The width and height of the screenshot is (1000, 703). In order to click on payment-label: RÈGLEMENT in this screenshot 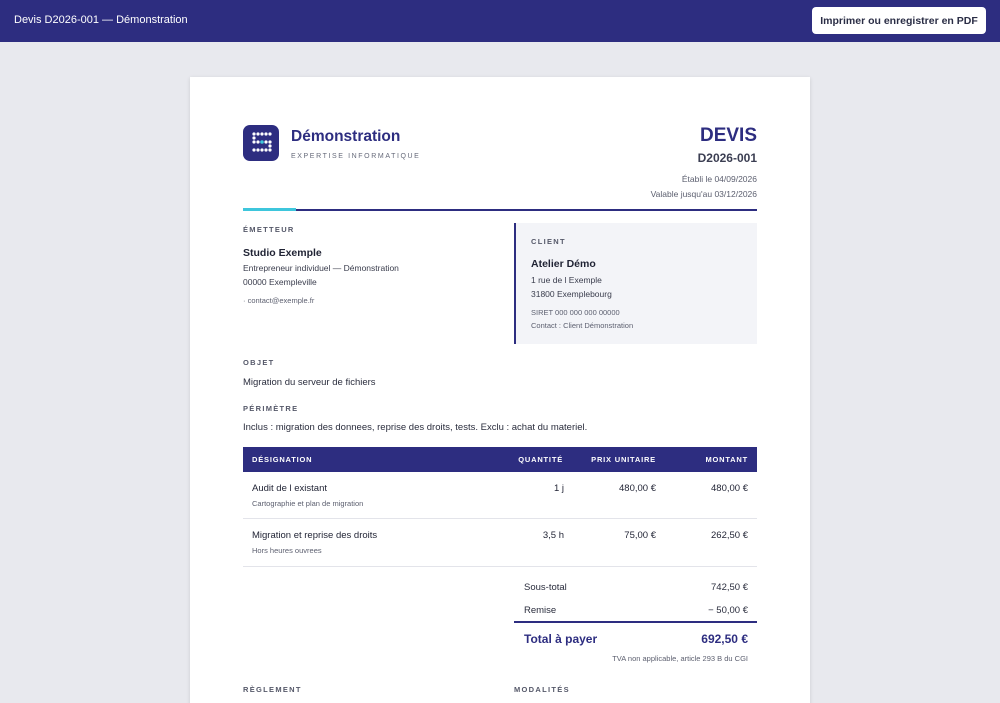, I will do `click(272, 689)`.